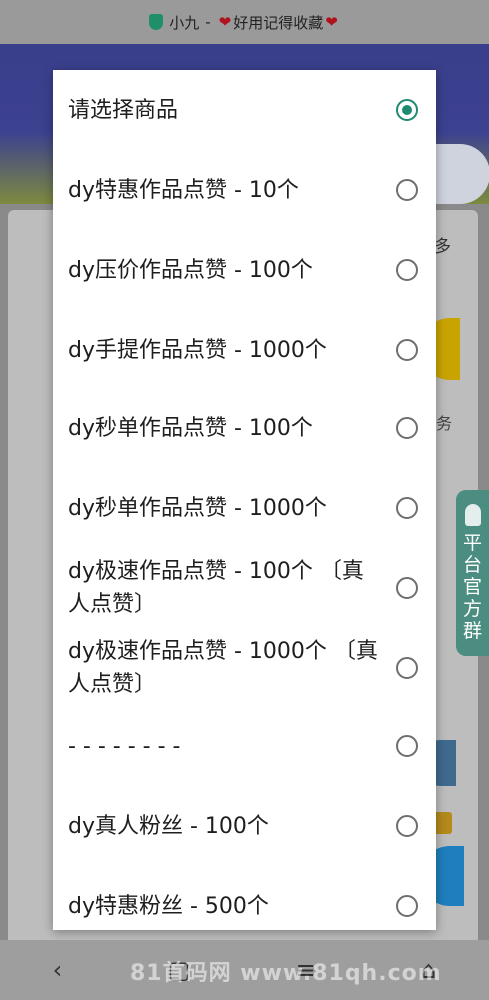 Image resolution: width=489 pixels, height=1000 pixels. What do you see at coordinates (472, 565) in the screenshot?
I see `side-tab-char: 台` at bounding box center [472, 565].